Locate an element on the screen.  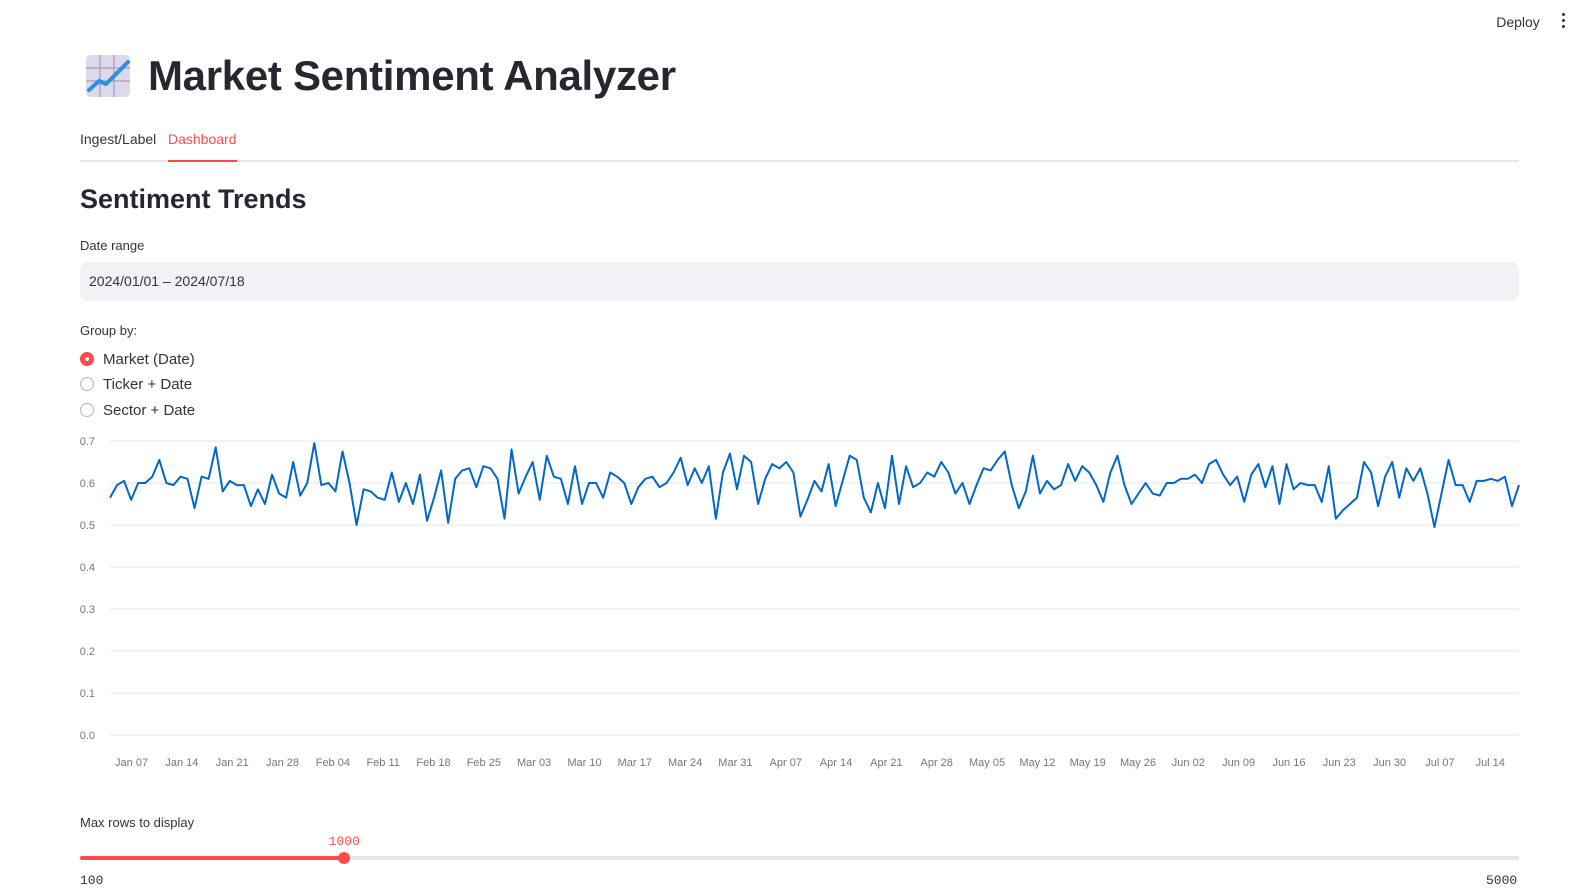
date-range-label: Date range is located at coordinates (112, 245).